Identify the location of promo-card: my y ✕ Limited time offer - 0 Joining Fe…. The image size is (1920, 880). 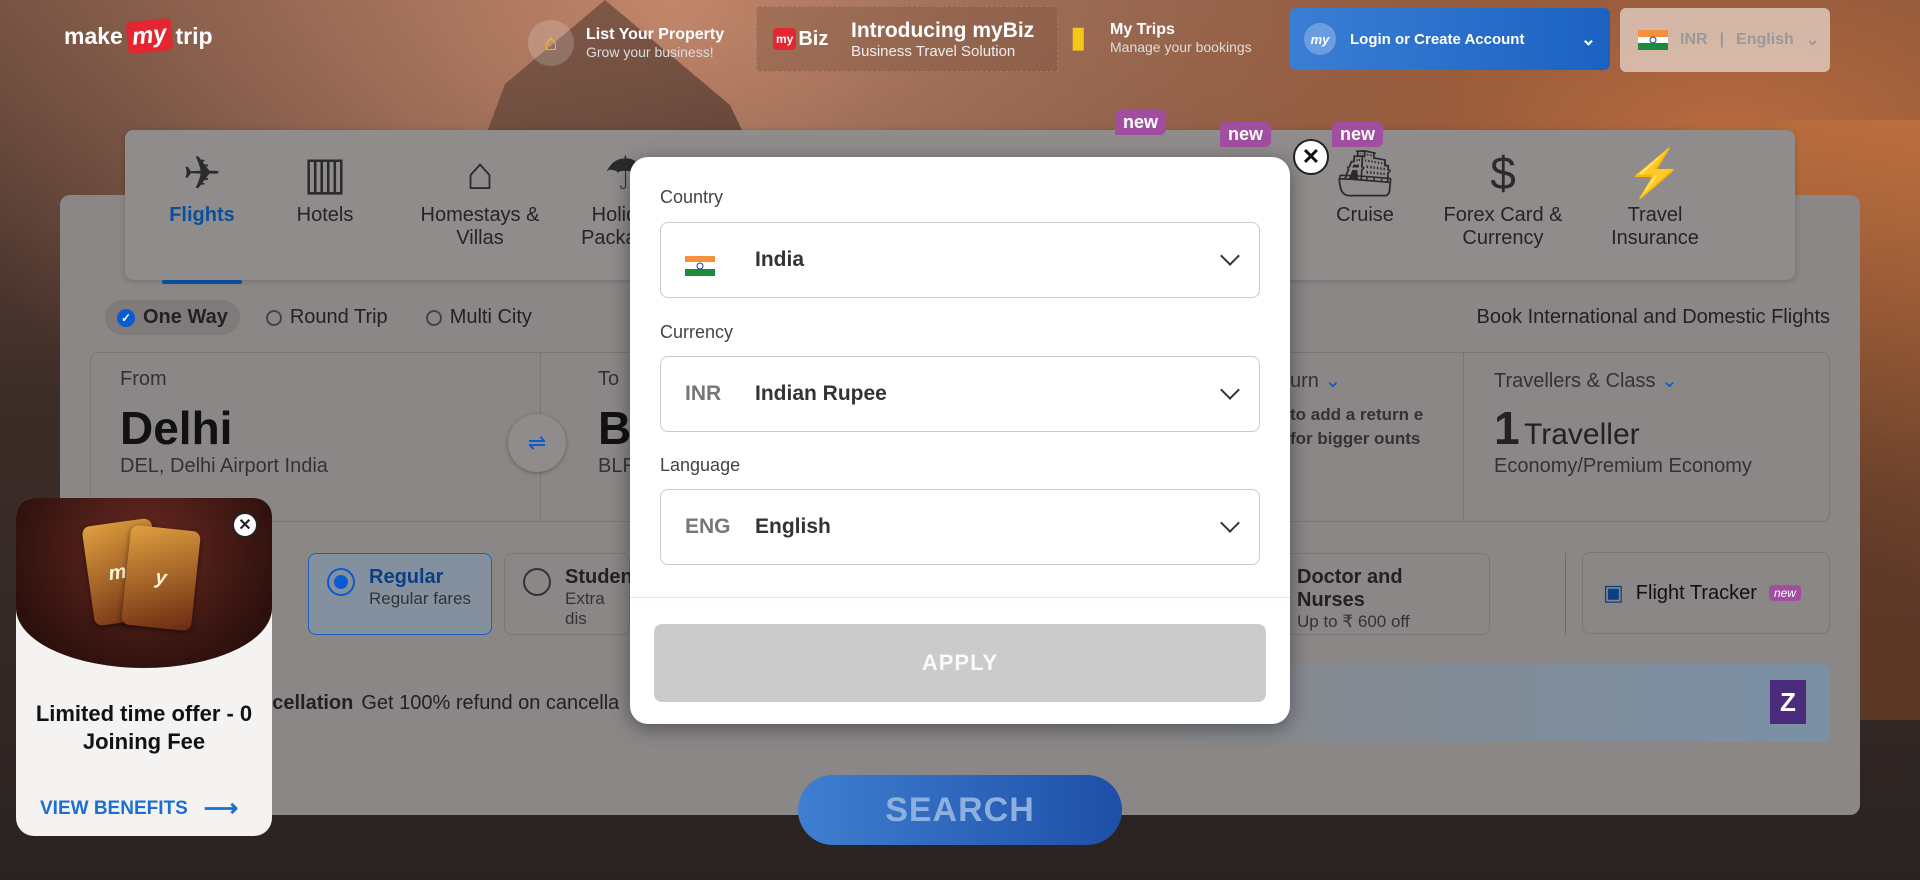
(144, 667).